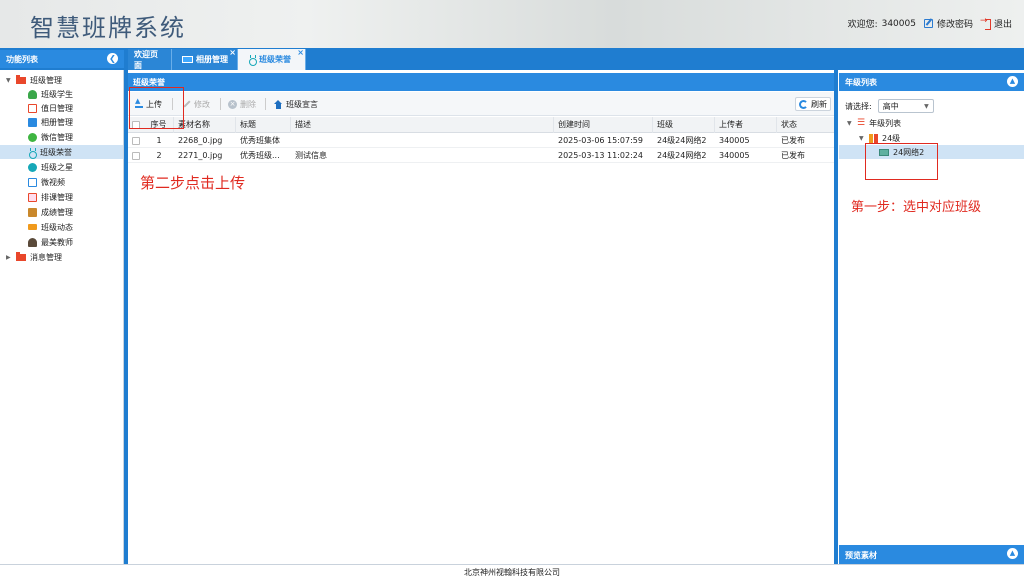 This screenshot has width=1024, height=581. I want to click on chevron-down-icon: ▼, so click(926, 106).